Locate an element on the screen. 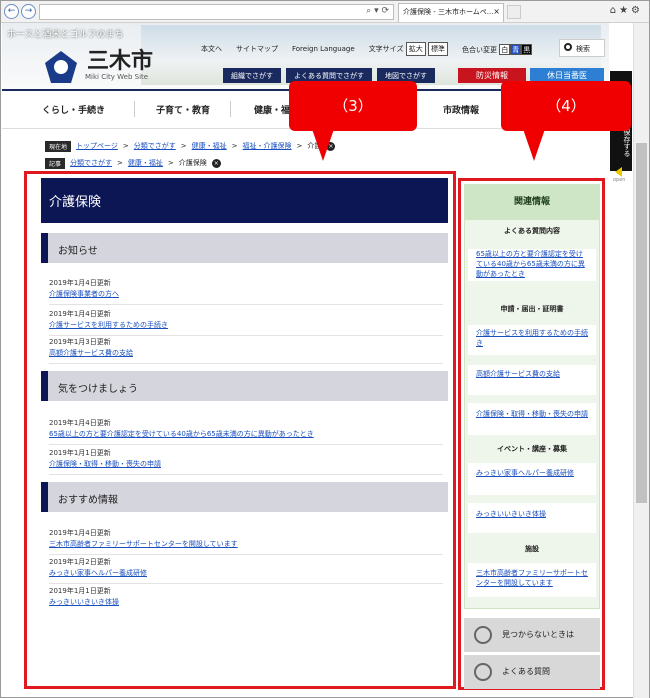 The height and width of the screenshot is (698, 650). search-button: 検索 is located at coordinates (582, 48).